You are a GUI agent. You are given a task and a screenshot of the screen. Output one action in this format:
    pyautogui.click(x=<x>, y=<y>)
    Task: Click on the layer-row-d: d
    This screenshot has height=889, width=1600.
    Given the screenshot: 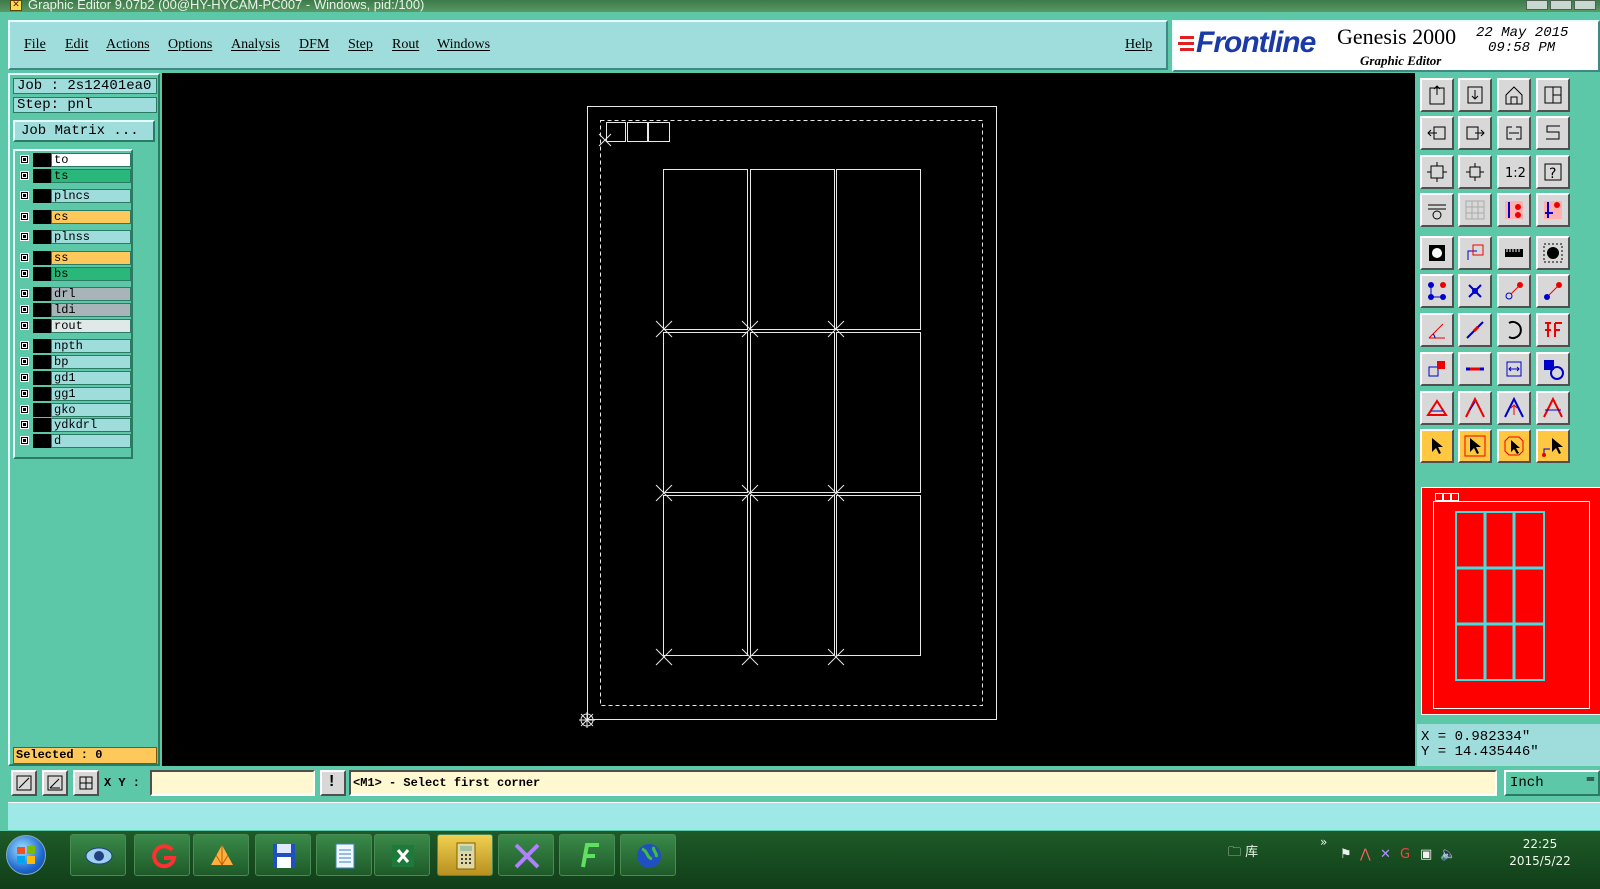 What is the action you would take?
    pyautogui.click(x=74, y=441)
    